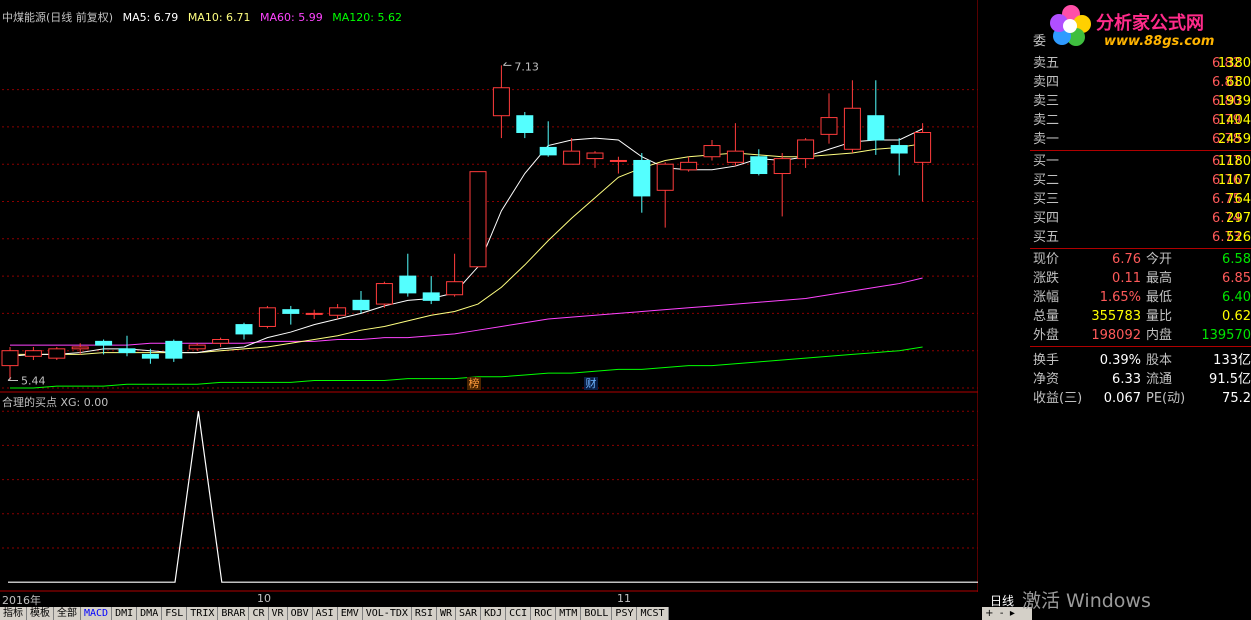 Image resolution: width=1251 pixels, height=620 pixels. Describe the element at coordinates (1236, 297) in the screenshot. I see `stat-value-2: 6.40` at that location.